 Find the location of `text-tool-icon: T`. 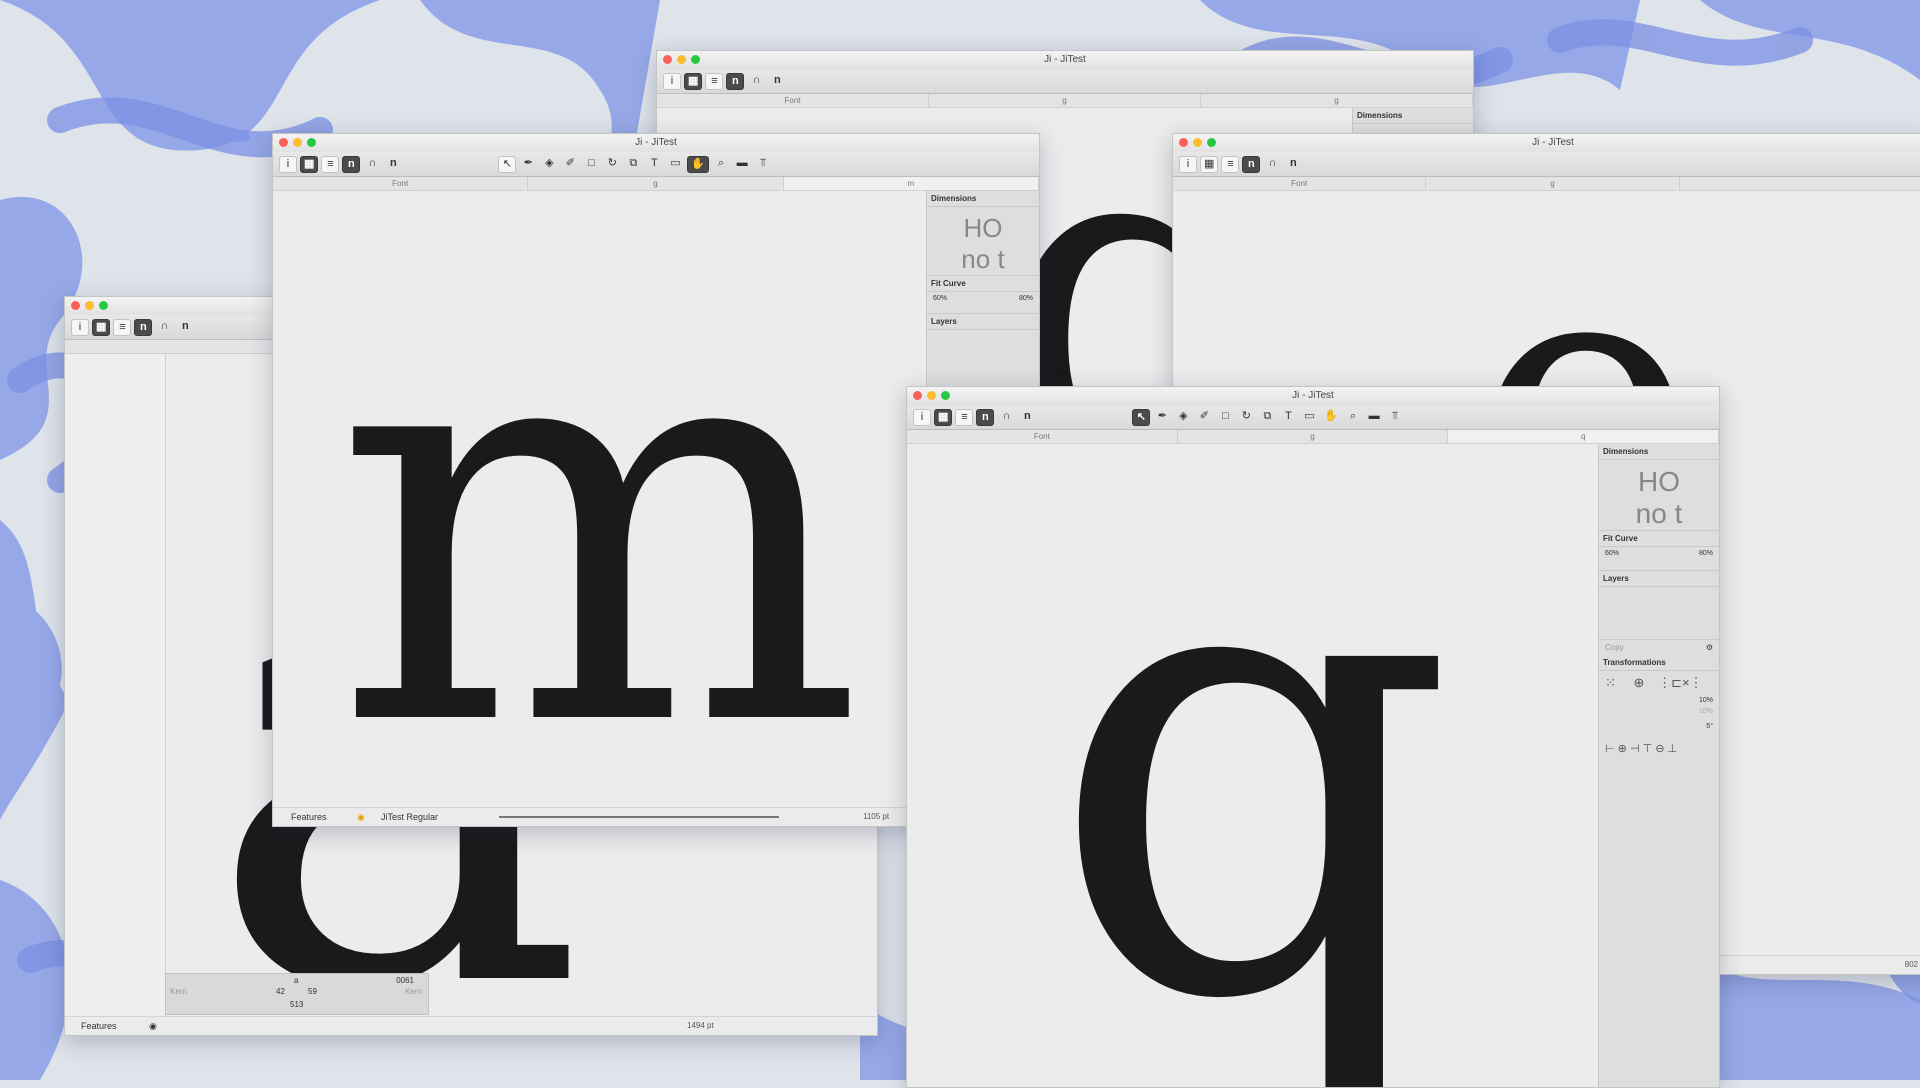

text-tool-icon: T is located at coordinates (654, 164).